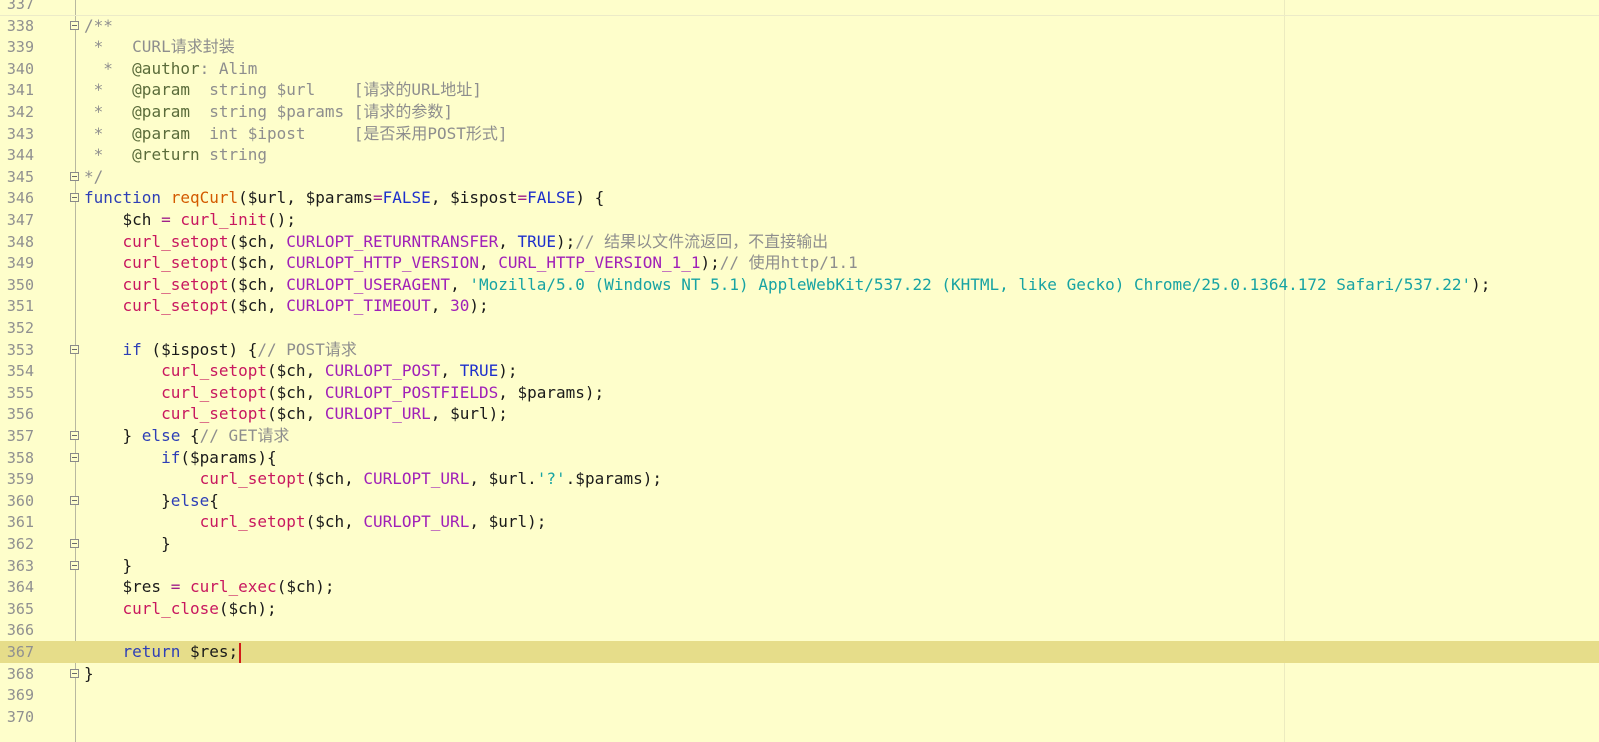  I want to click on code-line: 342 * @param string $params [请求的参数], so click(799, 112).